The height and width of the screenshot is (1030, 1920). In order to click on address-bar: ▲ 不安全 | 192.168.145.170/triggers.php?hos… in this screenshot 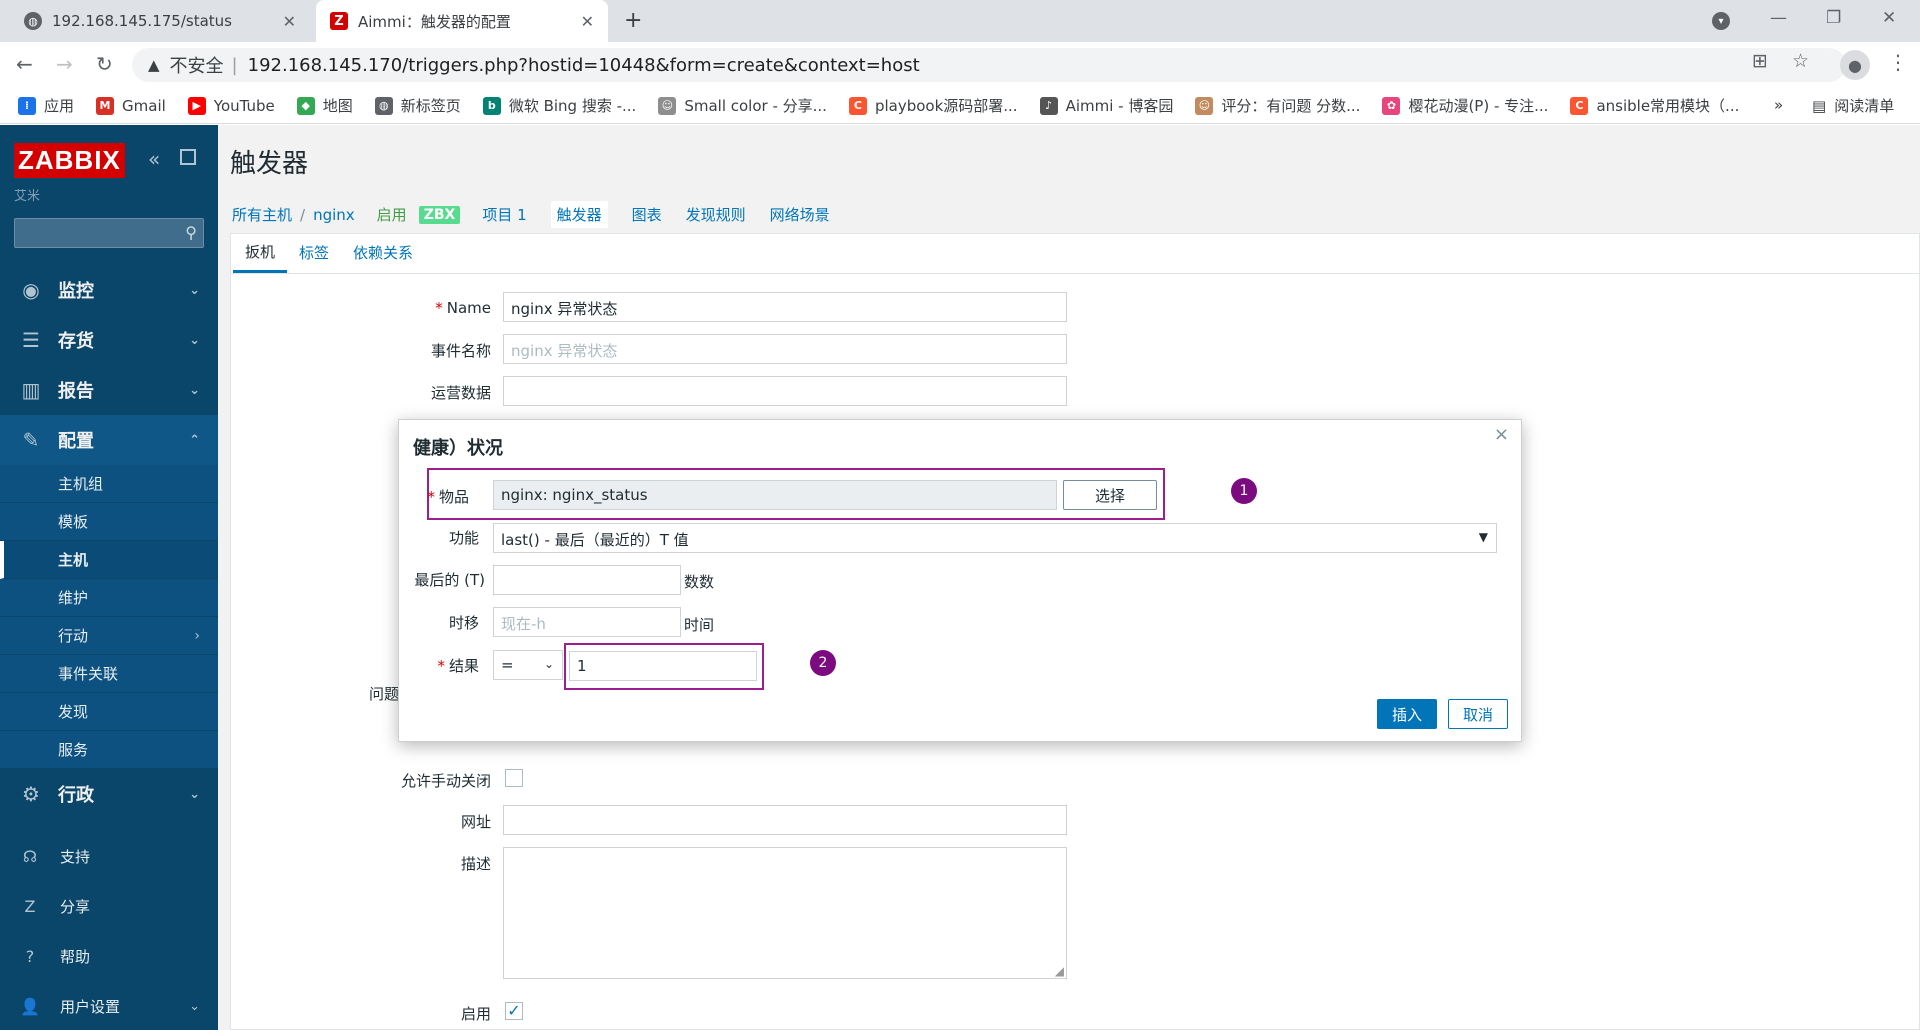, I will do `click(989, 65)`.